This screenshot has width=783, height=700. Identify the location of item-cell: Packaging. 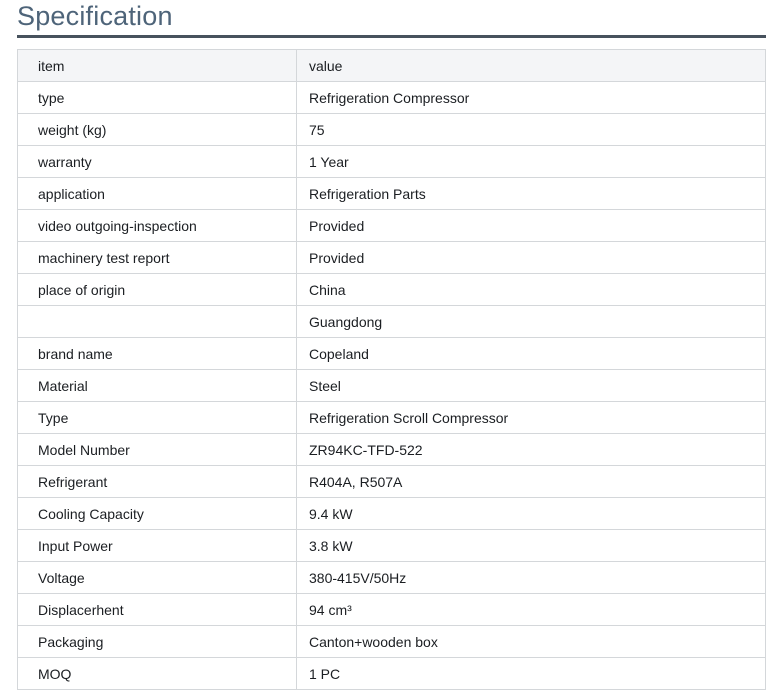
(157, 641).